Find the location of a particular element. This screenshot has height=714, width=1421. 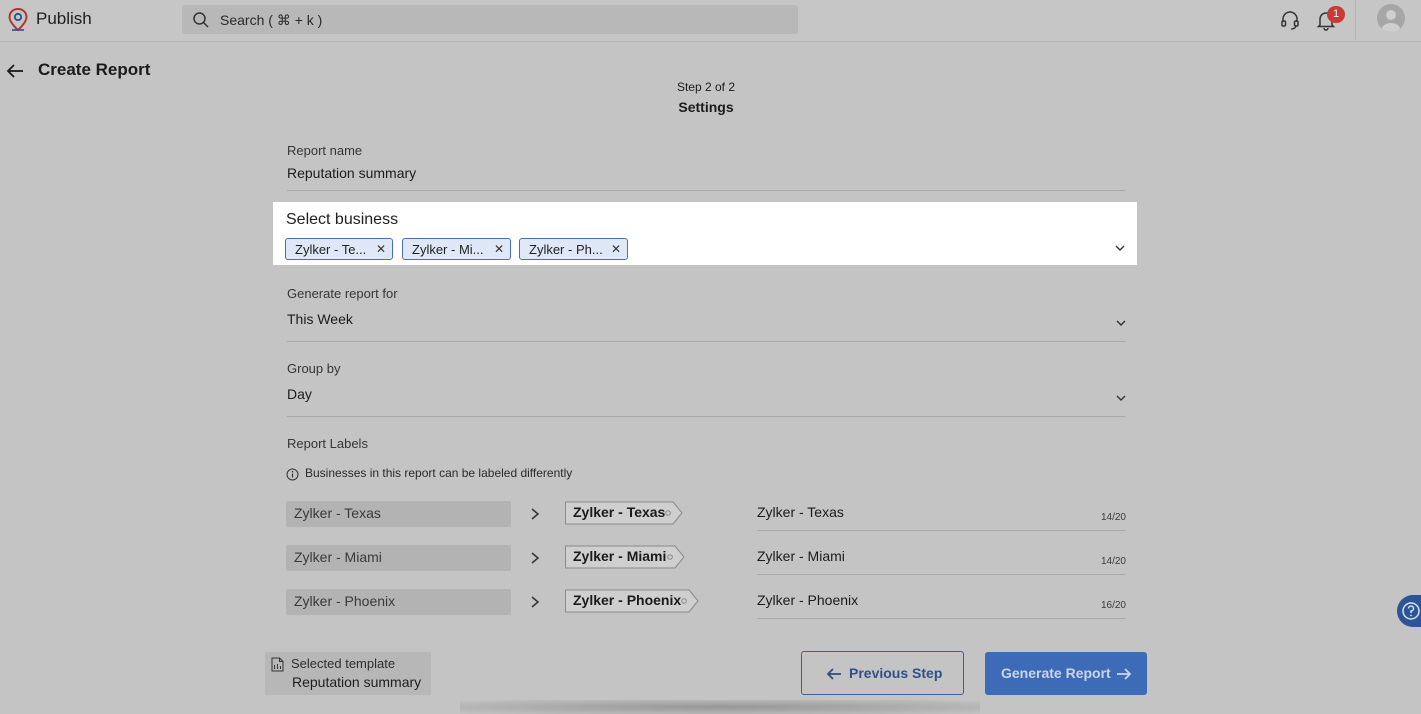

select-business-label: Select business is located at coordinates (342, 219).